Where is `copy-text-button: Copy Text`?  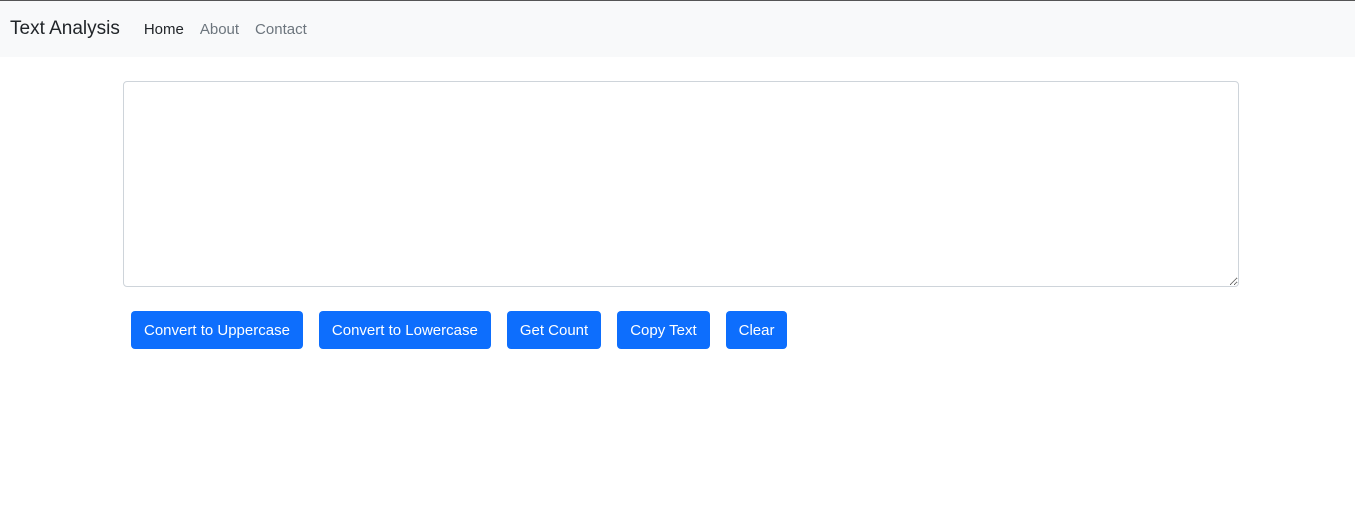 copy-text-button: Copy Text is located at coordinates (663, 330).